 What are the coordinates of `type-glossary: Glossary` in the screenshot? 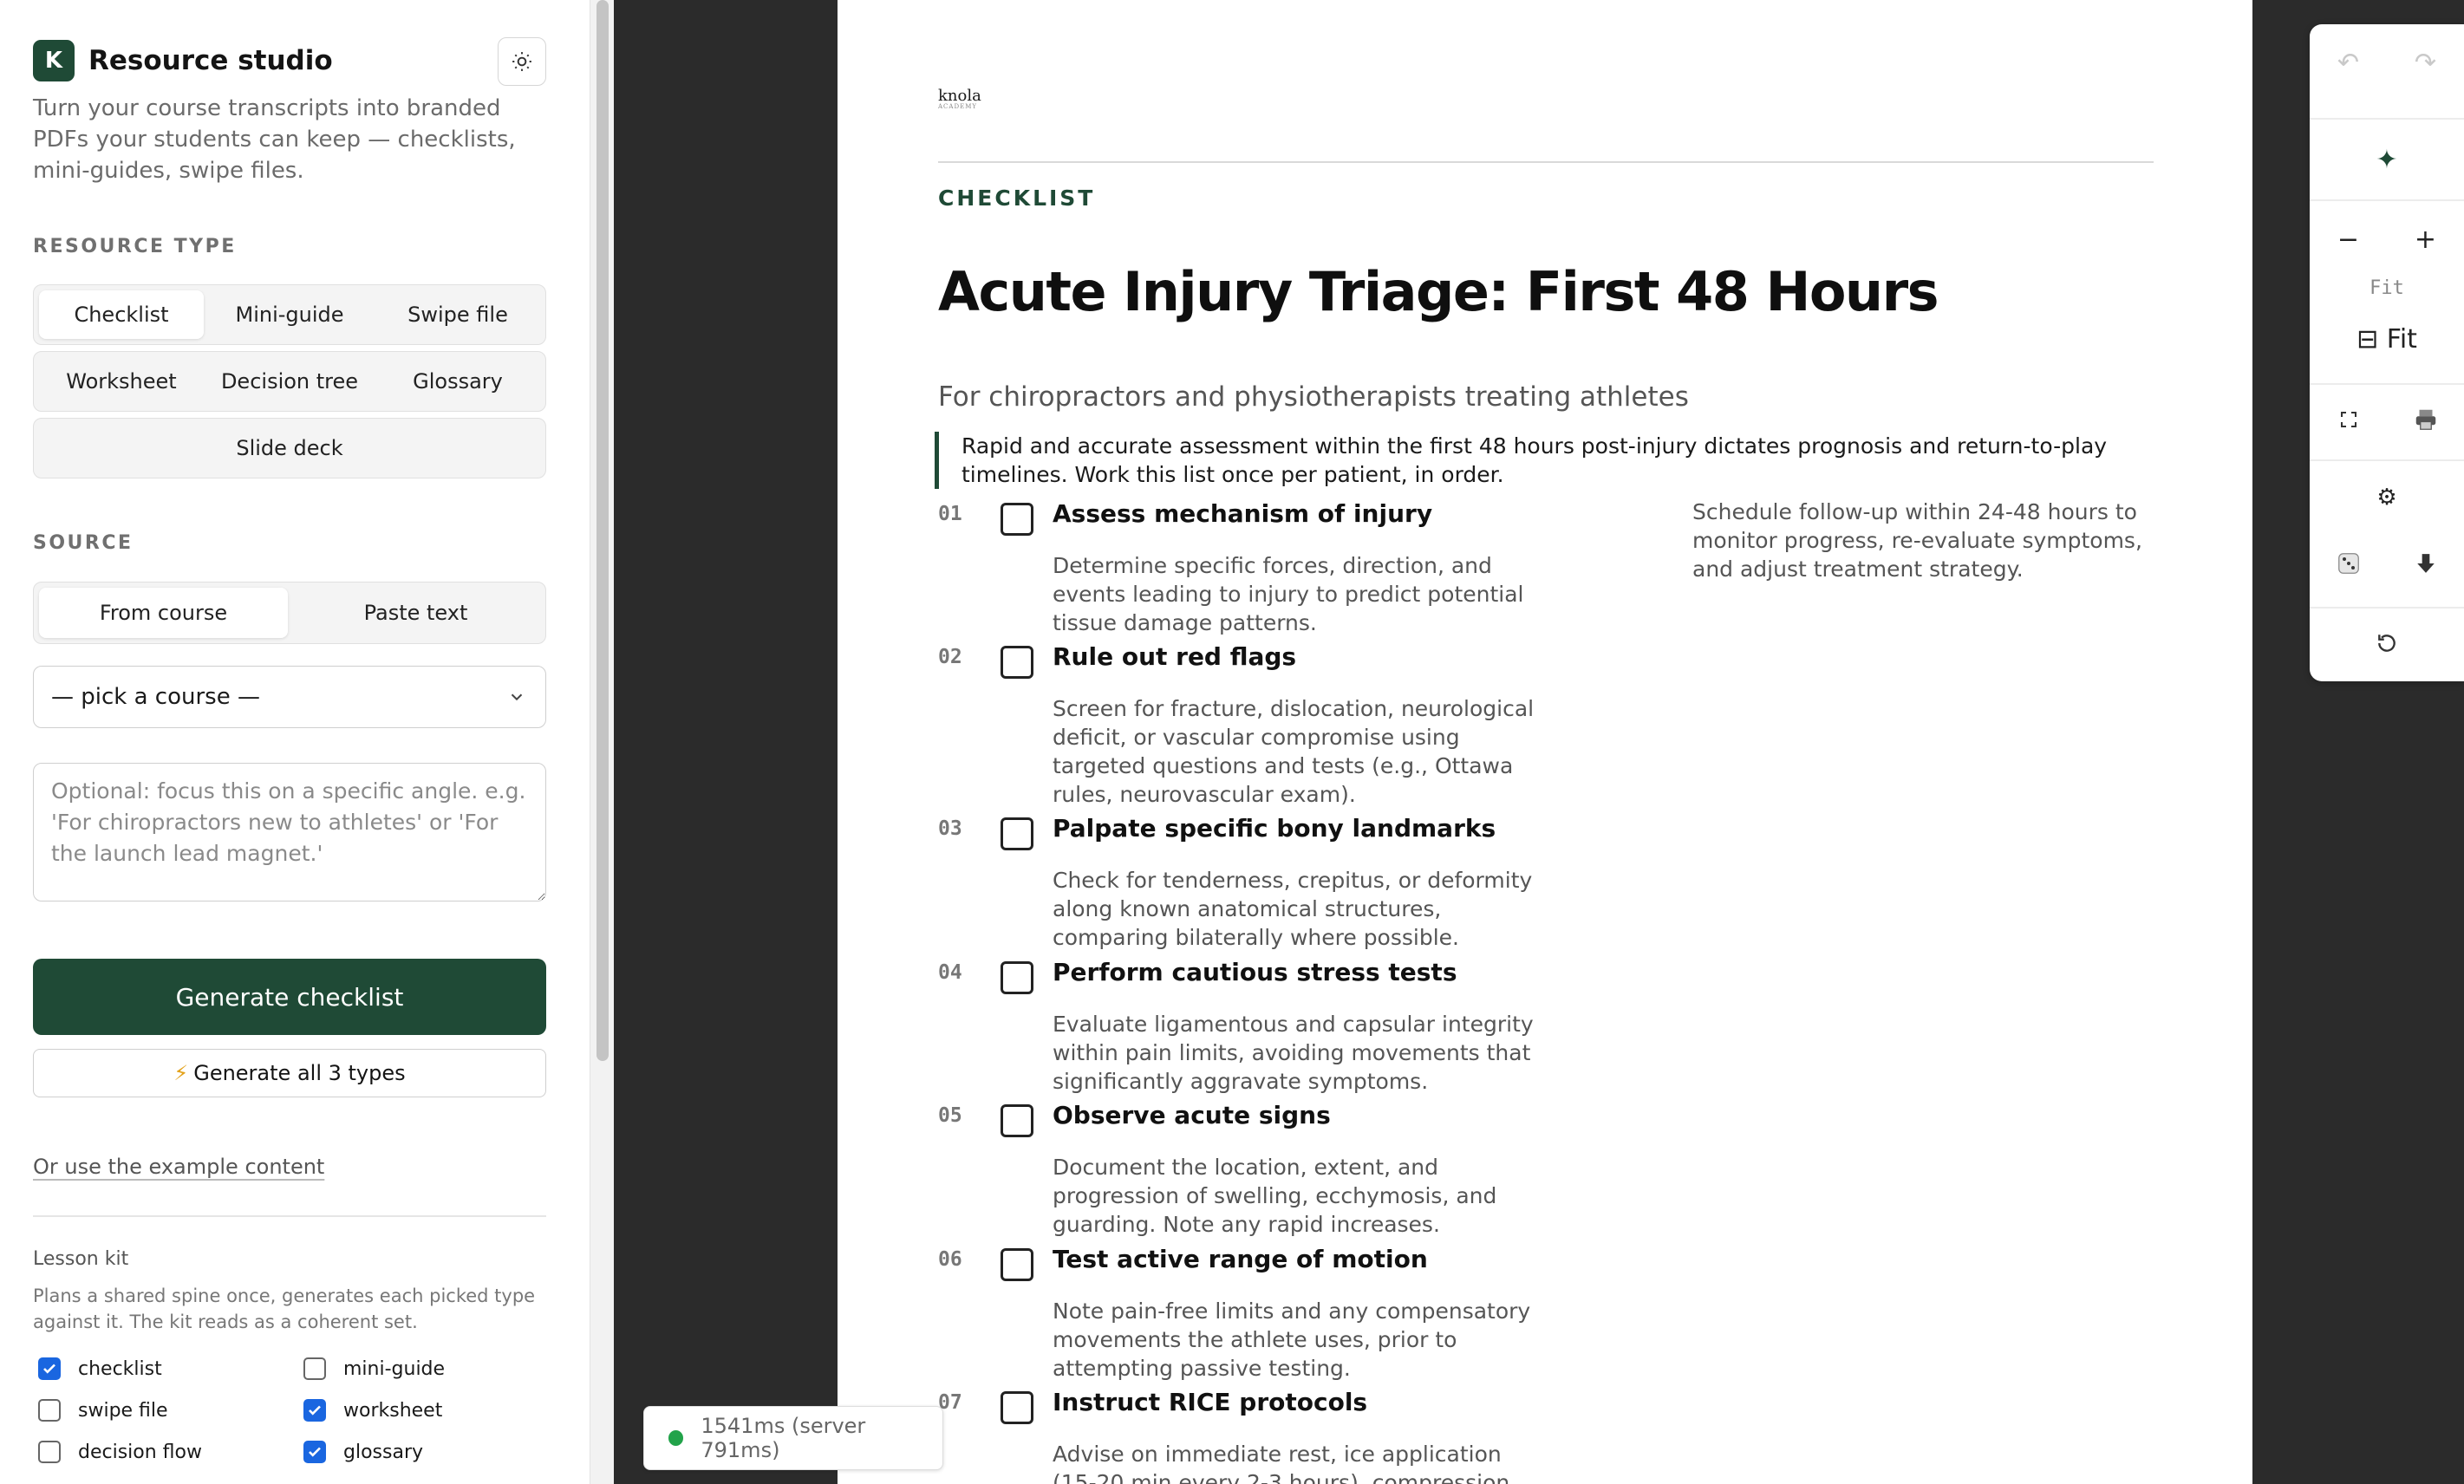 It's located at (457, 381).